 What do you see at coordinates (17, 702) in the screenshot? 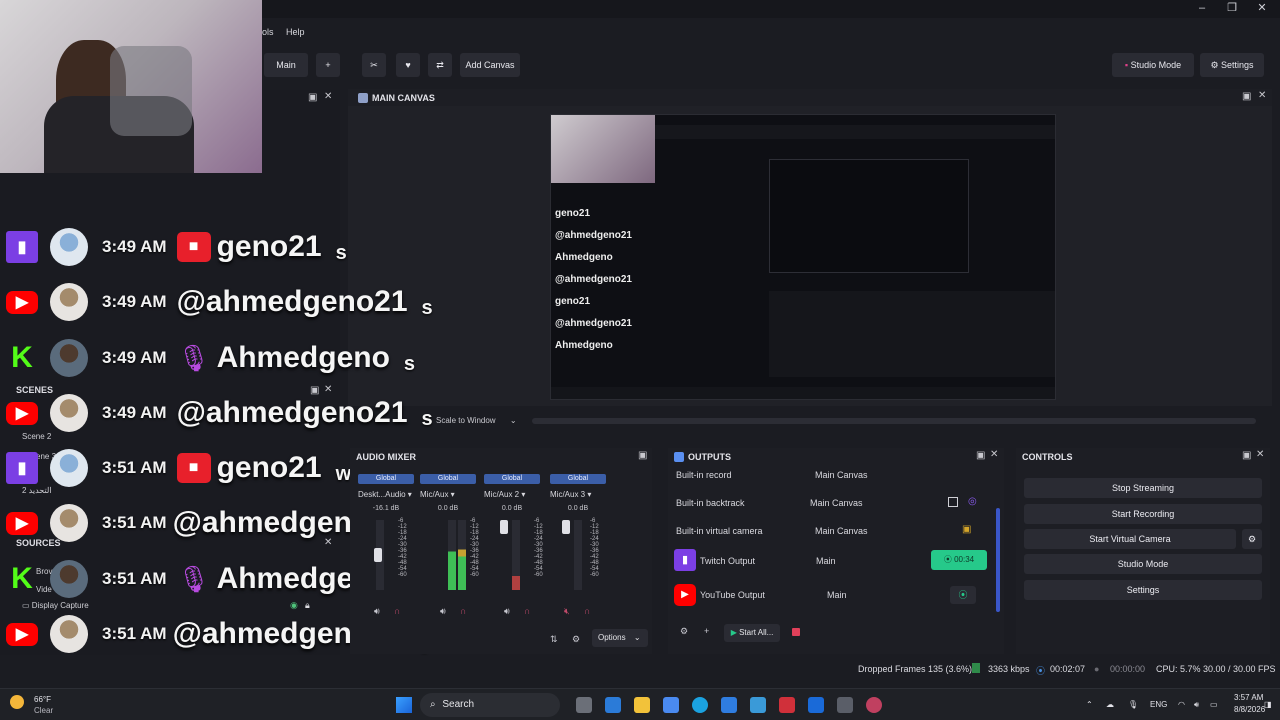
I see `weather-icon` at bounding box center [17, 702].